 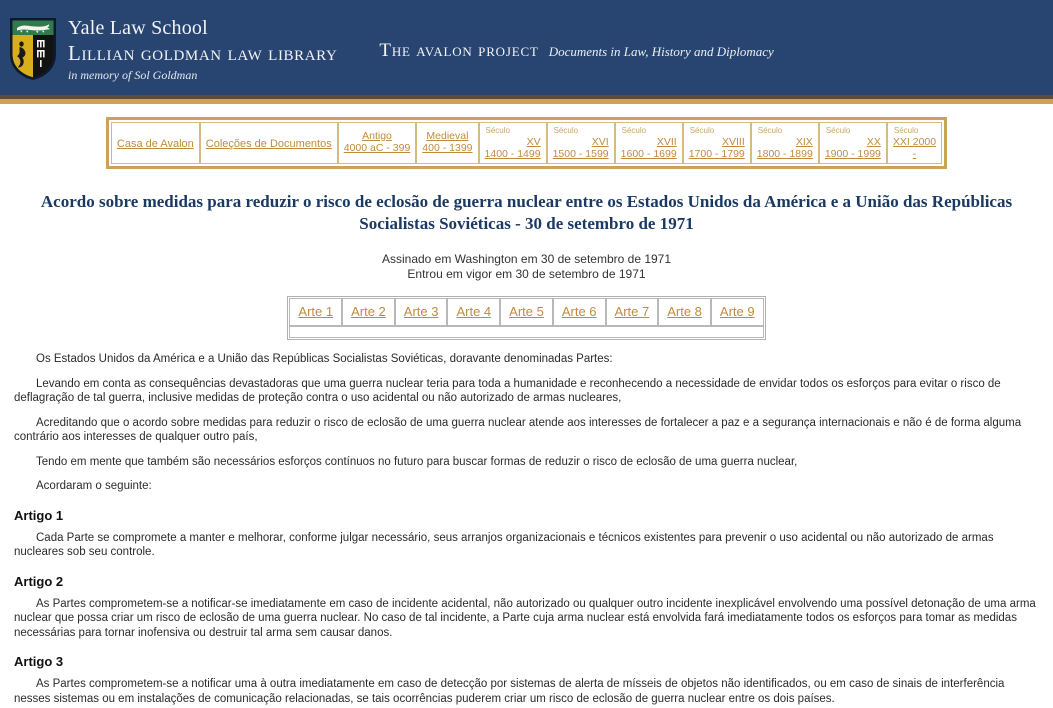 What do you see at coordinates (634, 130) in the screenshot?
I see `nav-century-word-7: Século` at bounding box center [634, 130].